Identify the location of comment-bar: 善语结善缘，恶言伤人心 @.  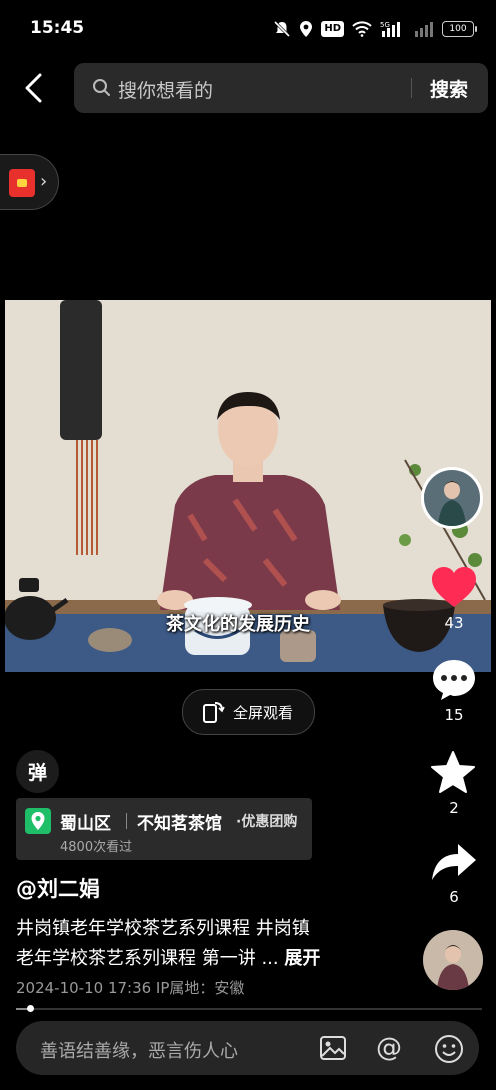
(247, 1048).